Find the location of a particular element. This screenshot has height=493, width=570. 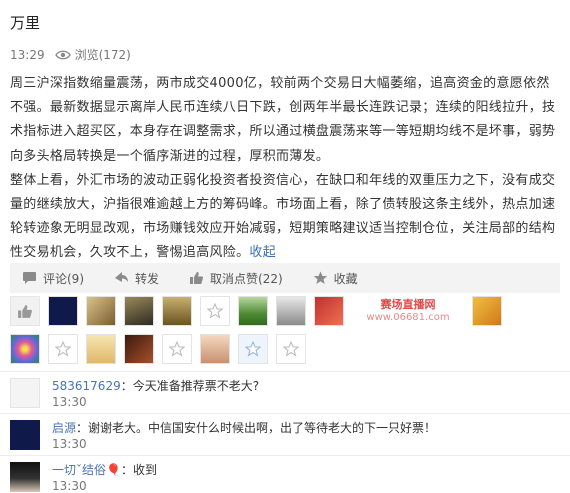

comment-text: ：谢谢老大。中信国安什么时候出啊，出了等待老大的下一只好票！ is located at coordinates (256, 428).